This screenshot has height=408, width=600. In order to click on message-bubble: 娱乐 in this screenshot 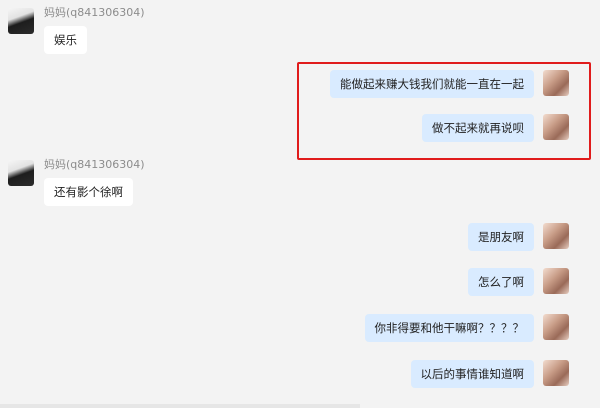, I will do `click(65, 40)`.